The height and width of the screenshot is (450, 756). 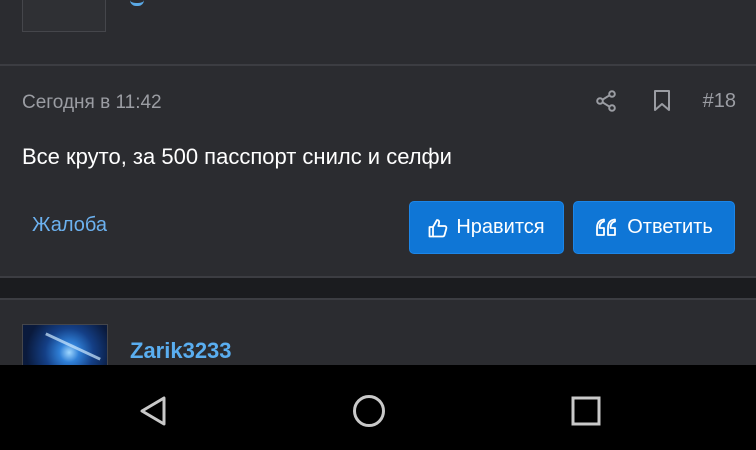 I want to click on post-separator, so click(x=378, y=288).